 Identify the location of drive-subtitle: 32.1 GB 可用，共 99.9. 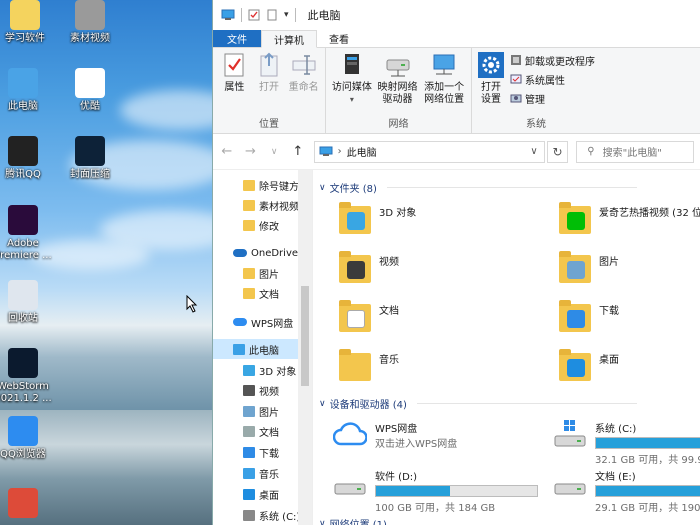
(647, 460).